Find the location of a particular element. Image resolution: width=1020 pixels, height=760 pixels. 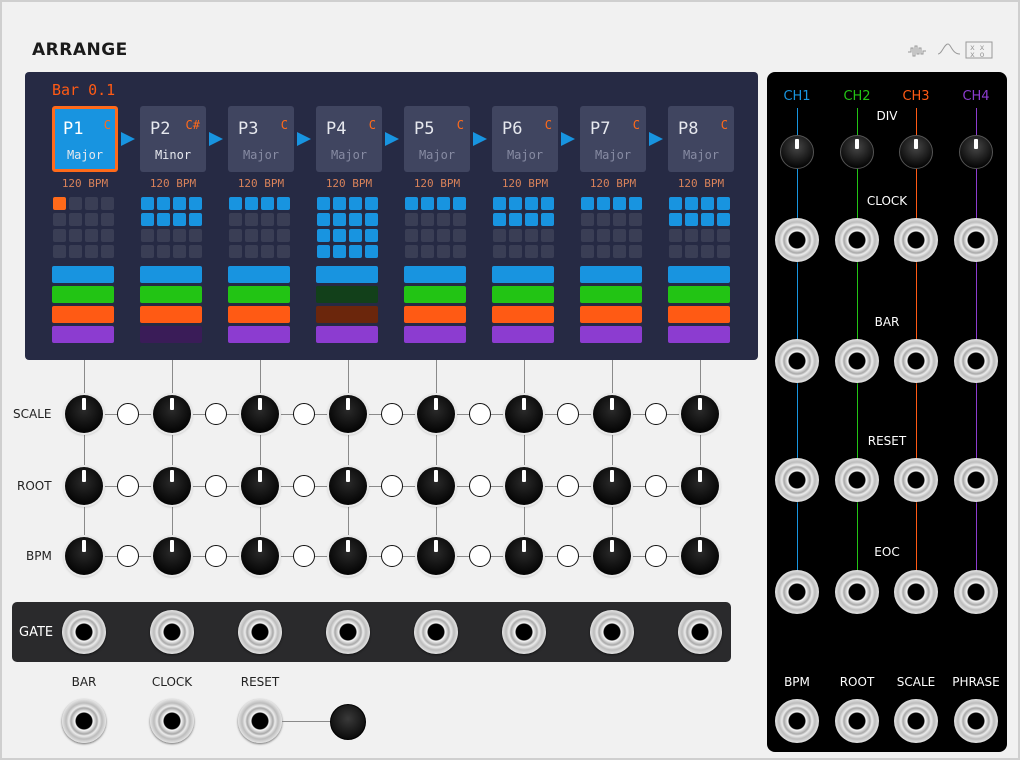

reset-jack-ch3 is located at coordinates (916, 480).